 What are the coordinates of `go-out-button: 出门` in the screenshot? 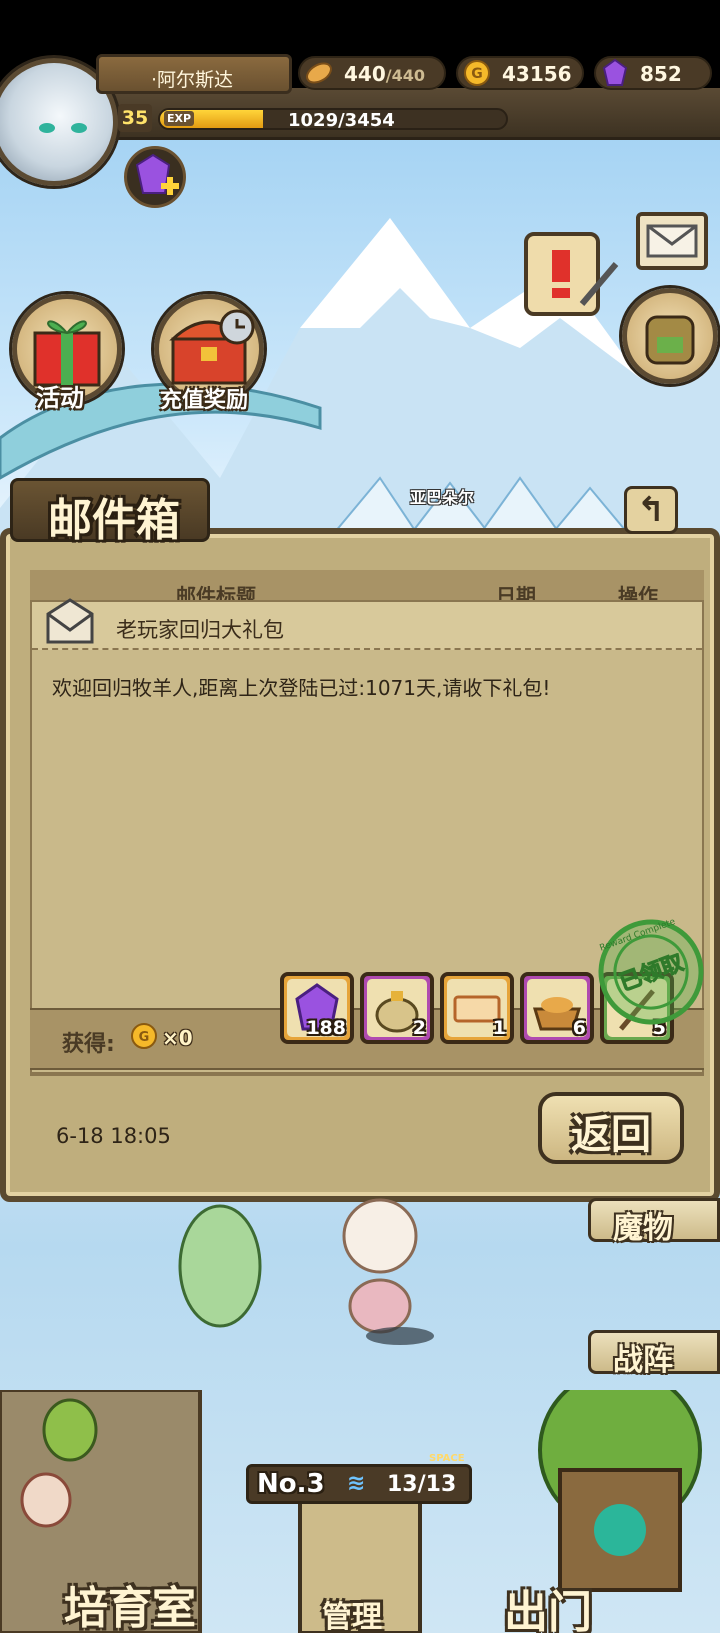 It's located at (548, 1604).